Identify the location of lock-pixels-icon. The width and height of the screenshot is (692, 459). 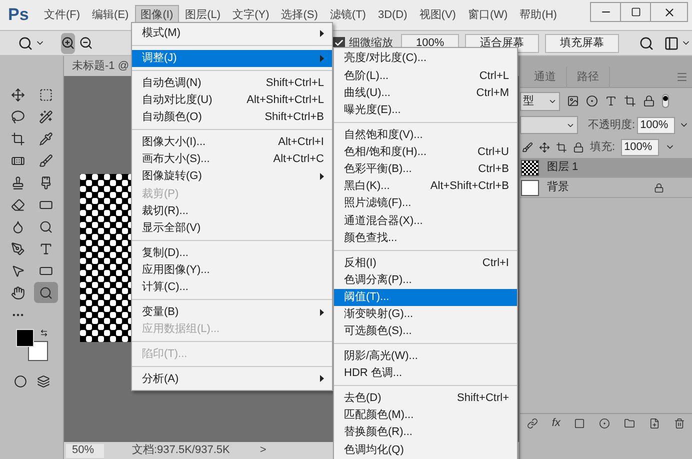
(527, 147).